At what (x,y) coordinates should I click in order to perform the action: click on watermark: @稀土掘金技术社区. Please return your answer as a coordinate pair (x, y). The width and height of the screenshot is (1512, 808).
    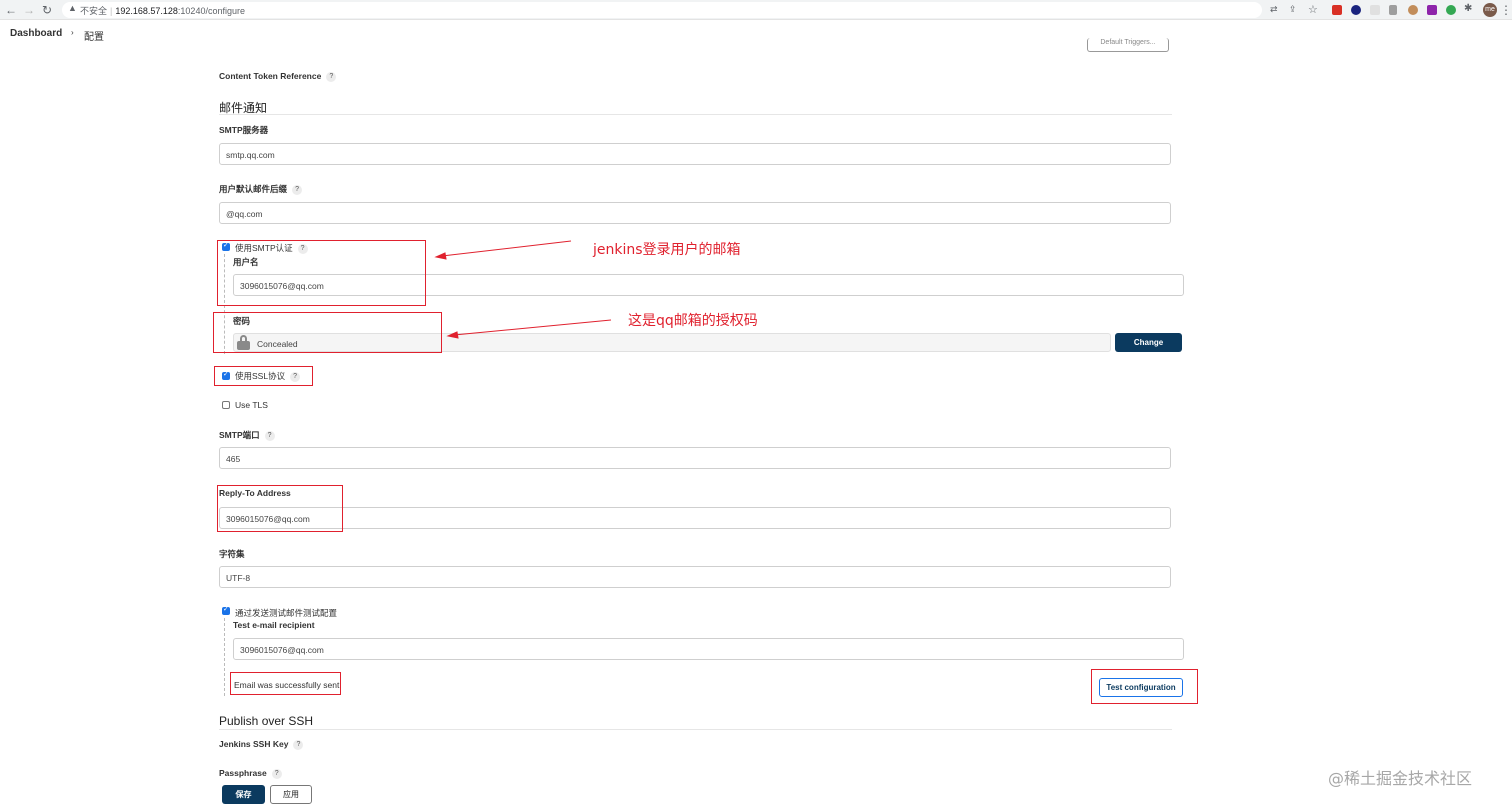
    Looking at the image, I should click on (1400, 778).